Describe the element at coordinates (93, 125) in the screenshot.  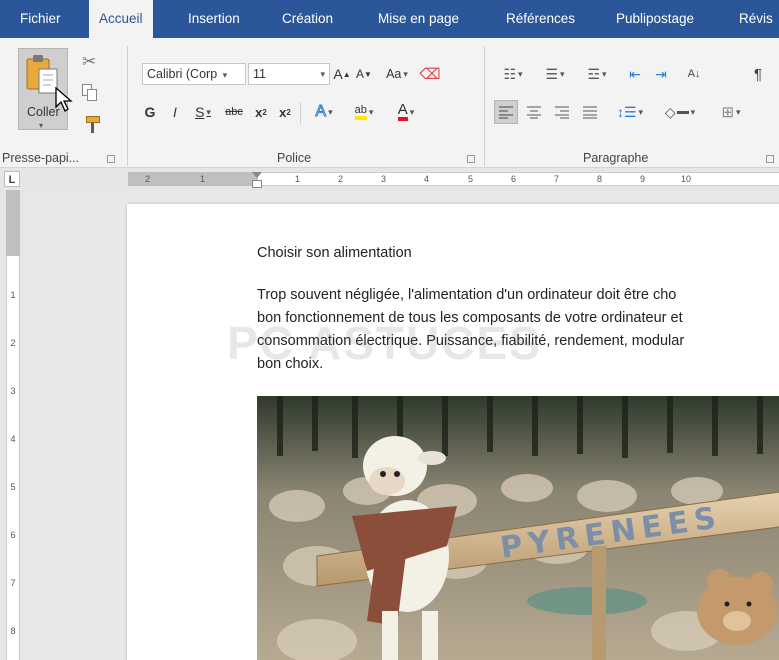
I see `format-painter-icon` at that location.